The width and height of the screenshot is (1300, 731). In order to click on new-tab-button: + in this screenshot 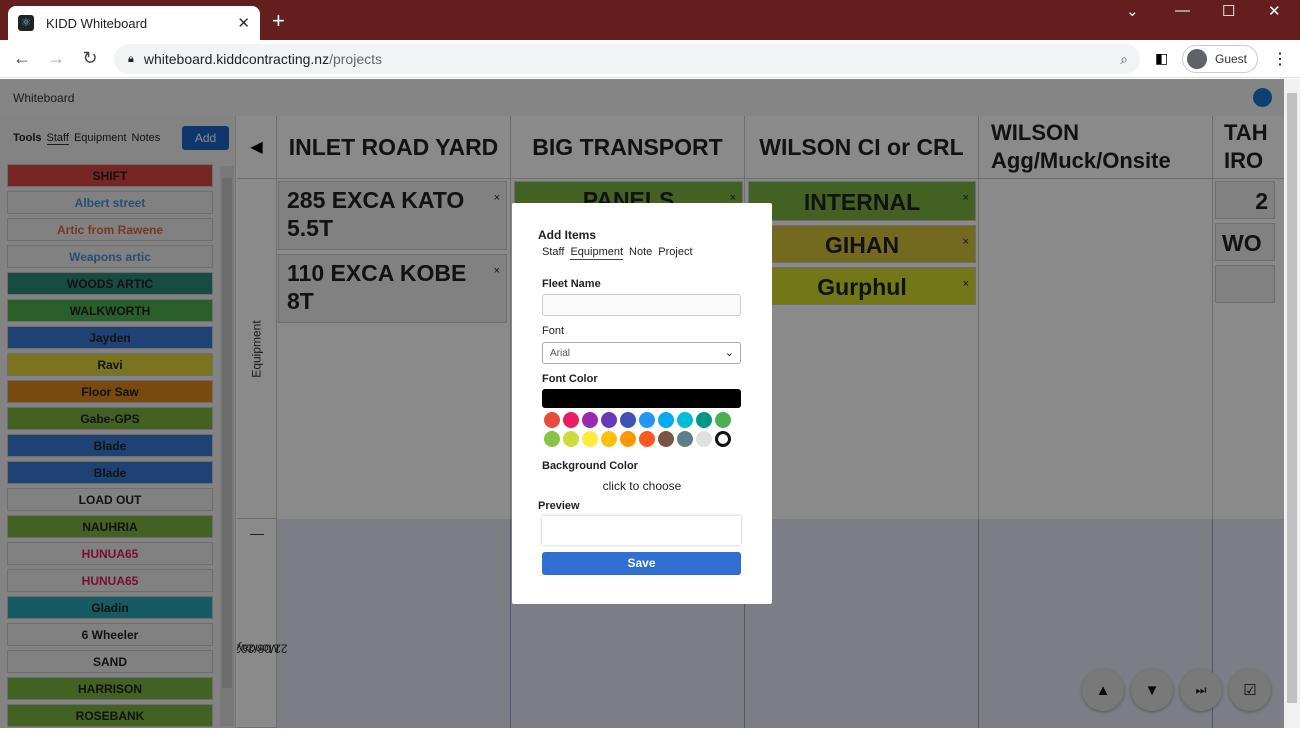, I will do `click(278, 21)`.